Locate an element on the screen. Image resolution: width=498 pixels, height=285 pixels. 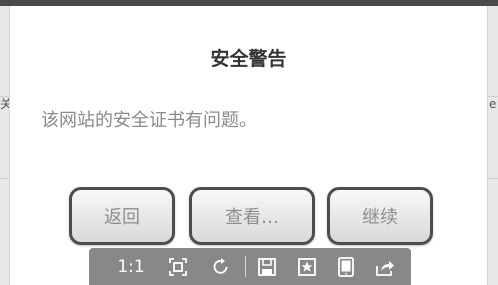
dialog-message: 该网站的安全证书有问题。 is located at coordinates (149, 120).